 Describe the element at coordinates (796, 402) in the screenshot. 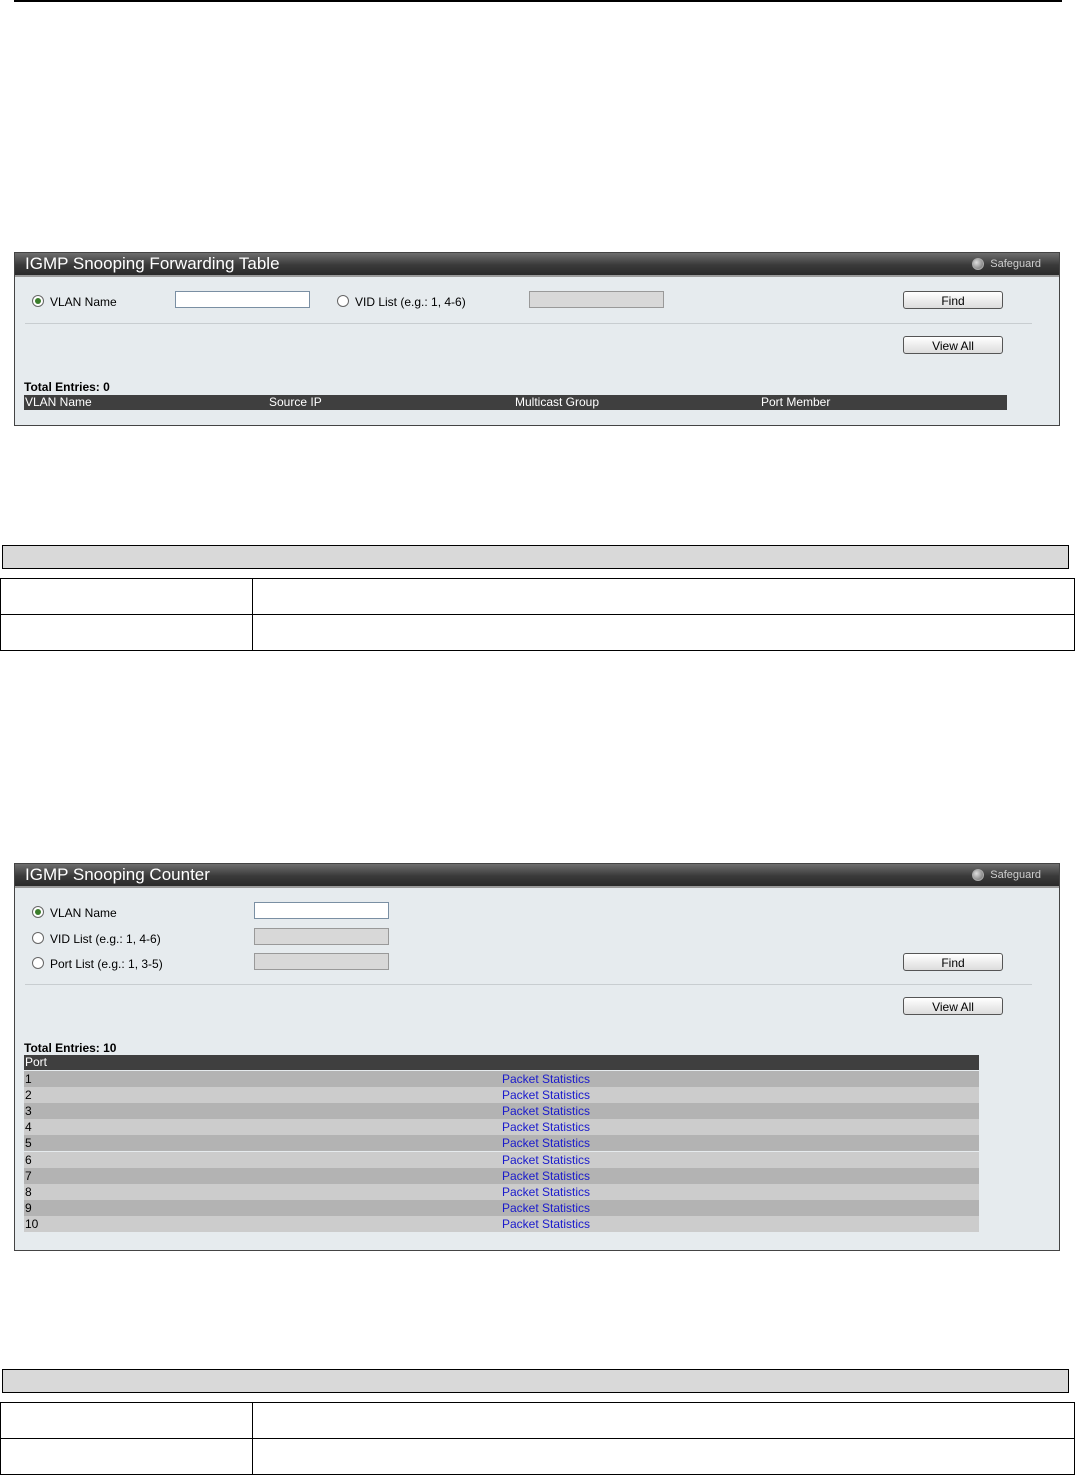

I see `column-port-member: Port Member` at that location.